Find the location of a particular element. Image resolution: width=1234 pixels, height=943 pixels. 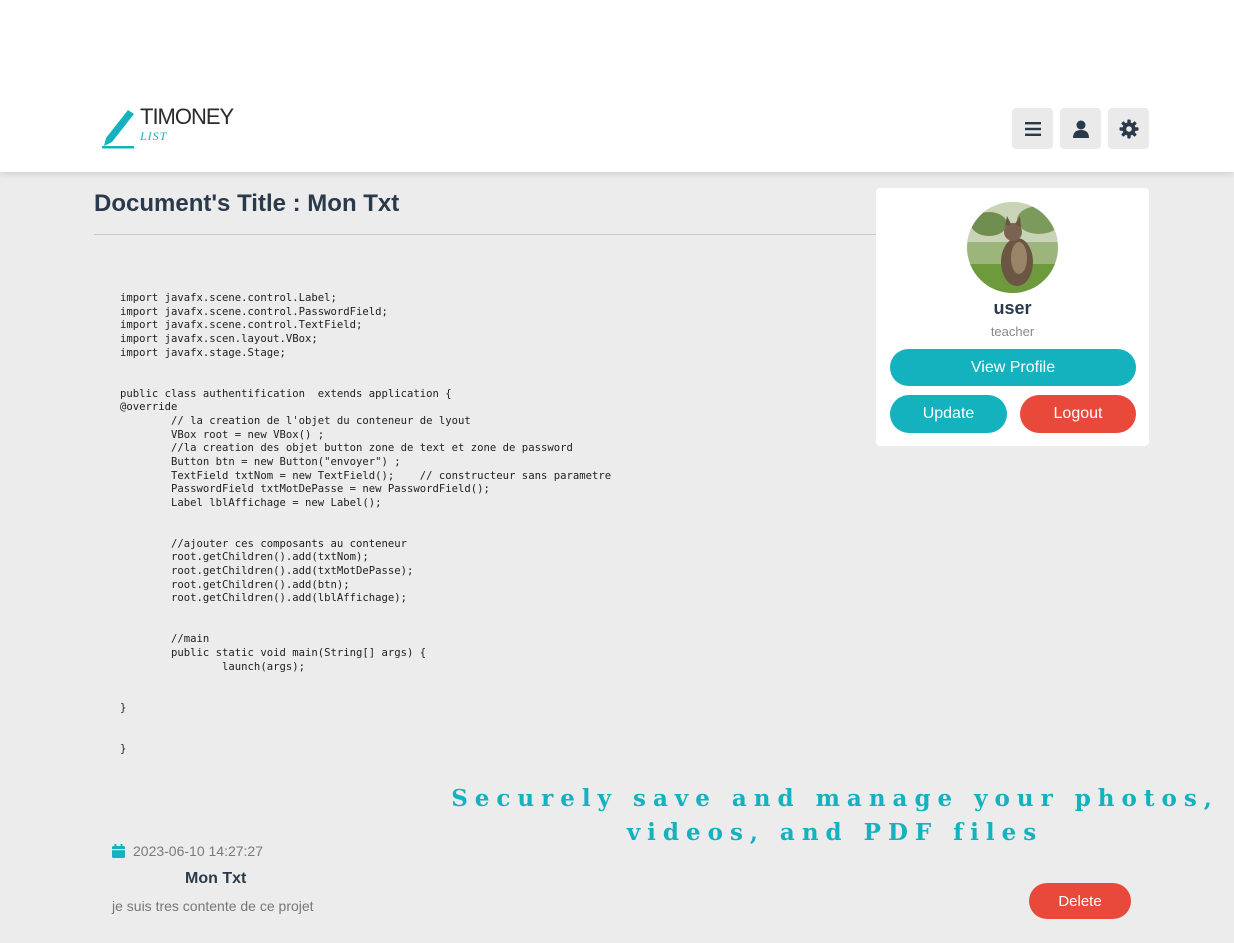

item-date-text: 2023-06-10 14:27:27 is located at coordinates (198, 851).